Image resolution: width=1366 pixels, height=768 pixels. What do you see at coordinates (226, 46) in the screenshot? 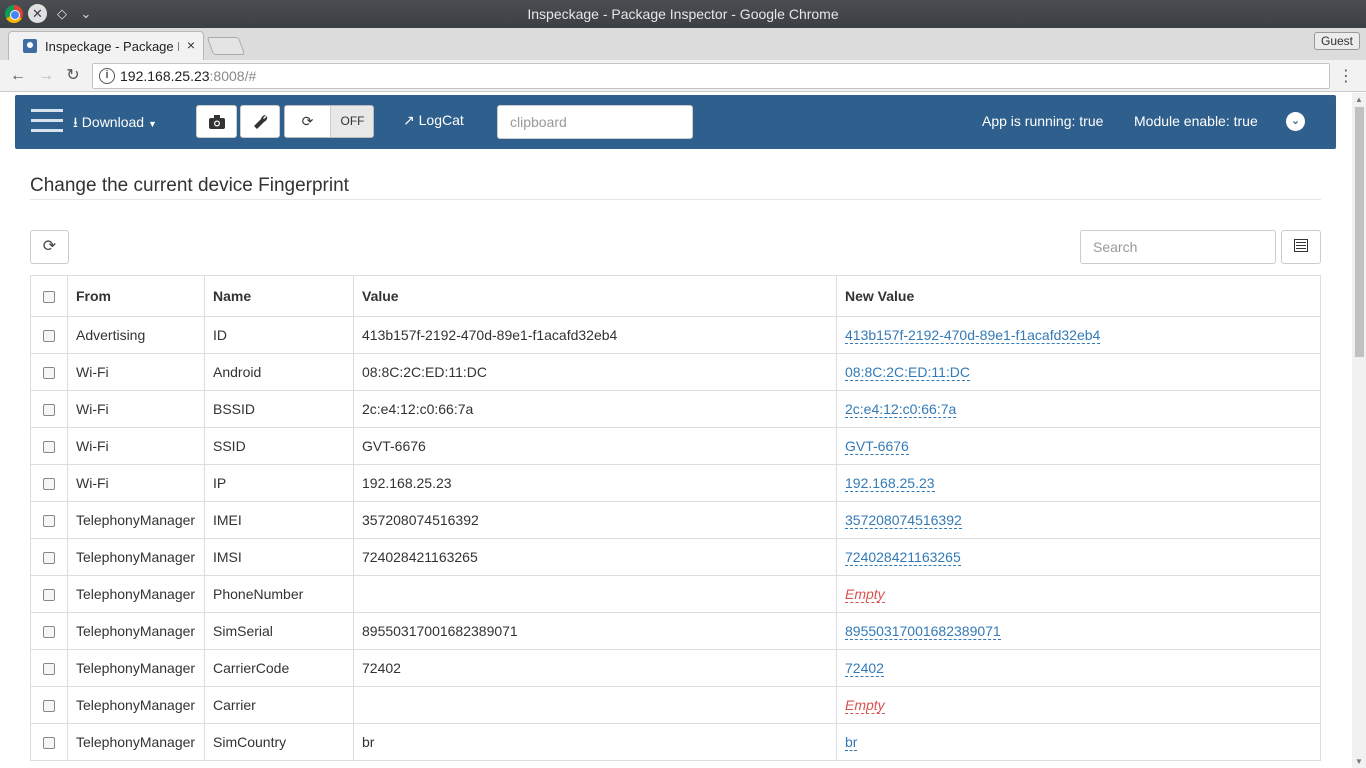
I see `new-tab-button` at bounding box center [226, 46].